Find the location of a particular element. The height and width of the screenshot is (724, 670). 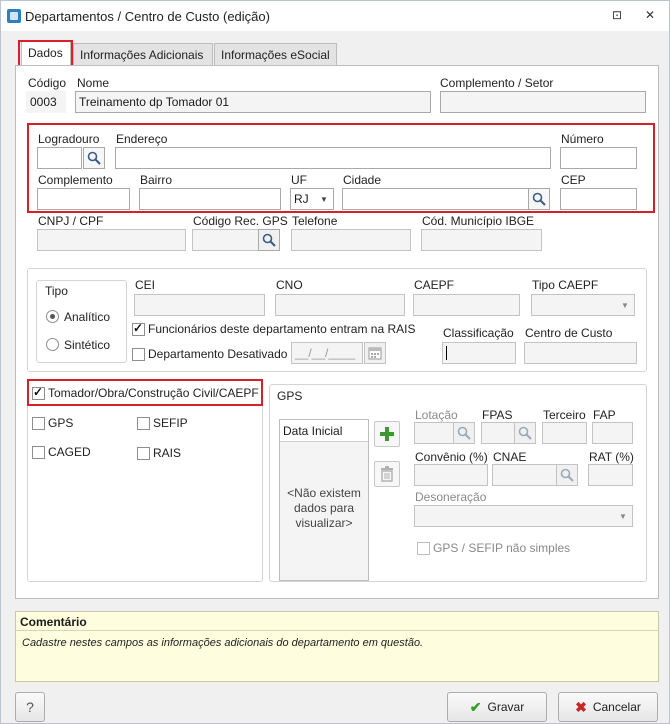

codigo-rec-gps-field is located at coordinates (225, 240).